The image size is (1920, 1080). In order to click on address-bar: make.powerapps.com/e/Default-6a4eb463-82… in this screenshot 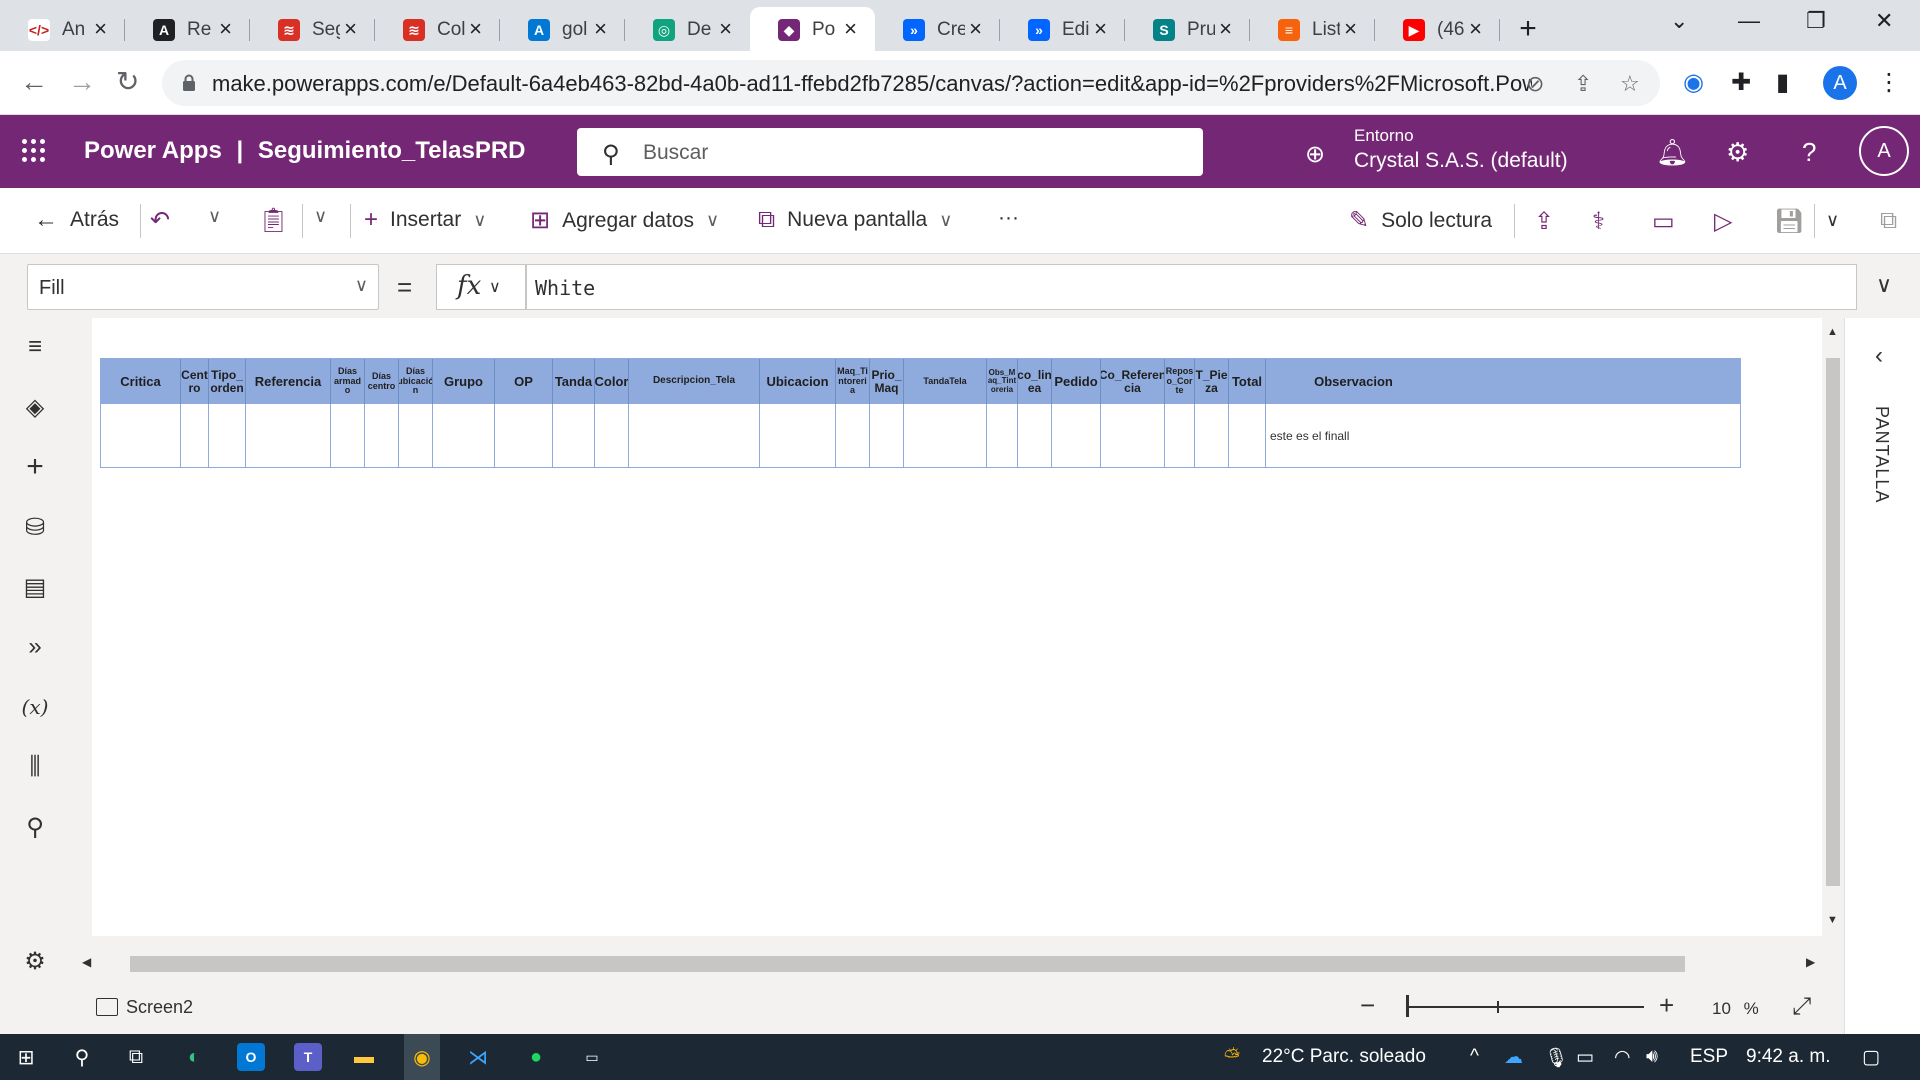, I will do `click(911, 83)`.